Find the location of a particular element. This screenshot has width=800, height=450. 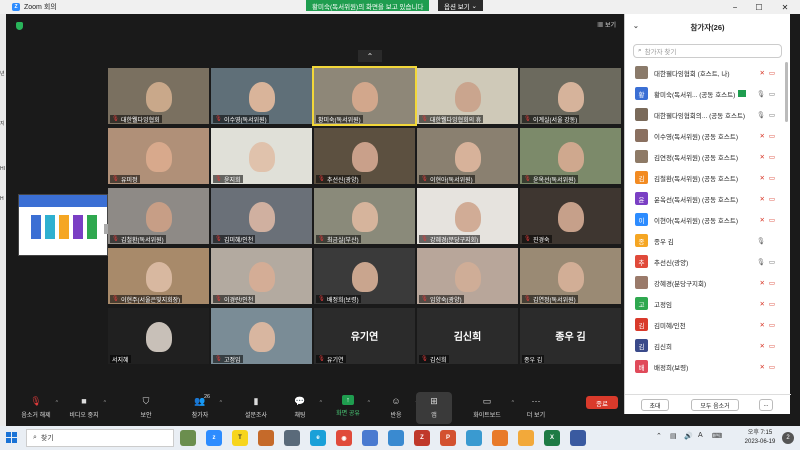

participant-row: 윤 윤옥선(독서위원) (공동 호스트) ✕ ▭ is located at coordinates (704, 198).